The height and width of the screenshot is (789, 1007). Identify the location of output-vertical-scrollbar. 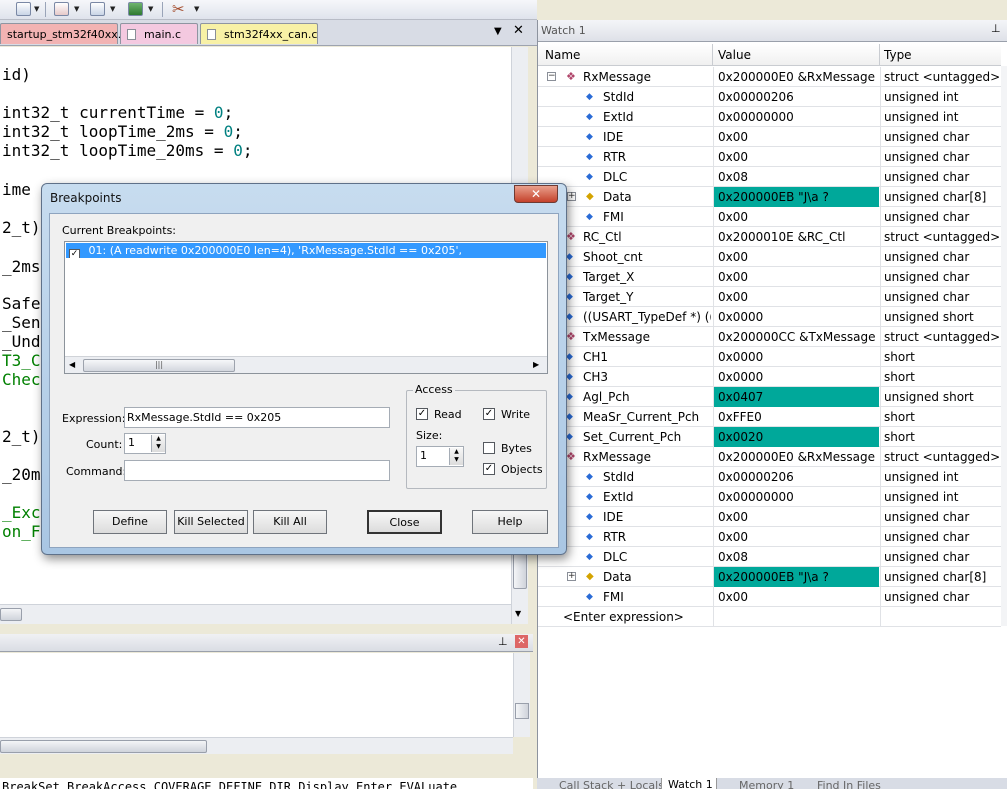
(521, 695).